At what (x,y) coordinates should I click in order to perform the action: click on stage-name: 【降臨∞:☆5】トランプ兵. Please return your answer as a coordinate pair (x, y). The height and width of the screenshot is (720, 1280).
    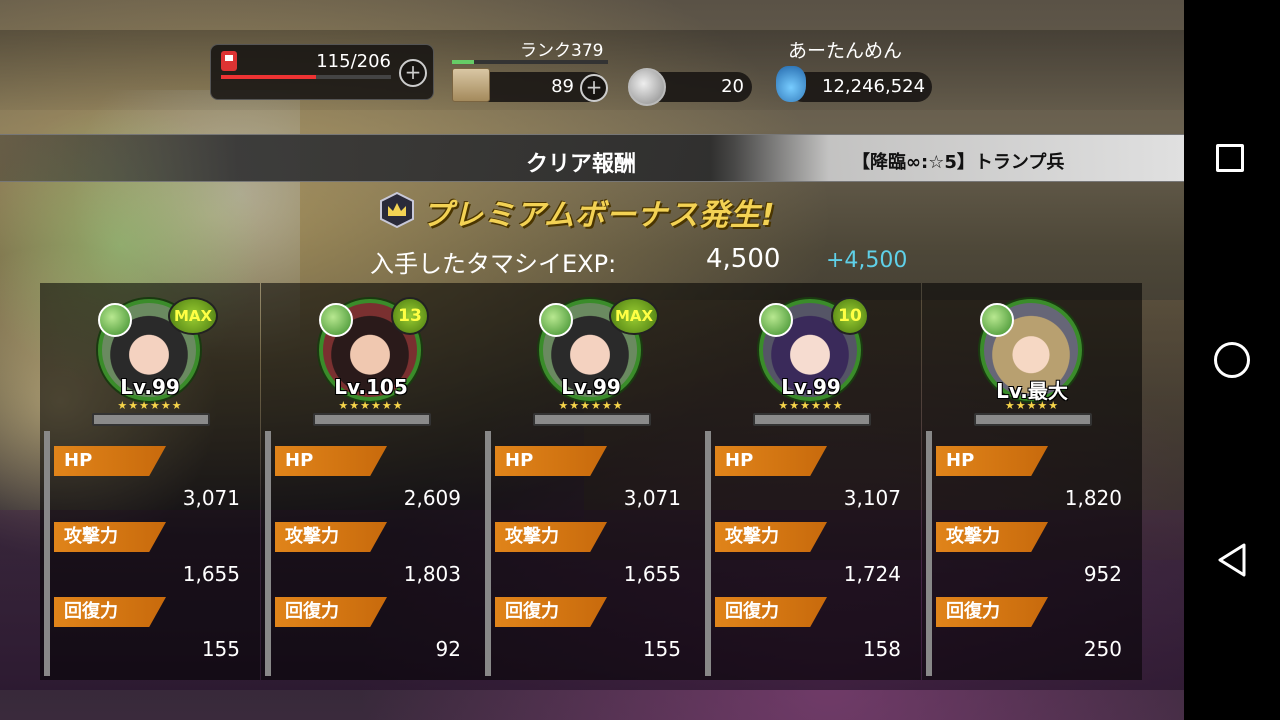
    Looking at the image, I should click on (958, 162).